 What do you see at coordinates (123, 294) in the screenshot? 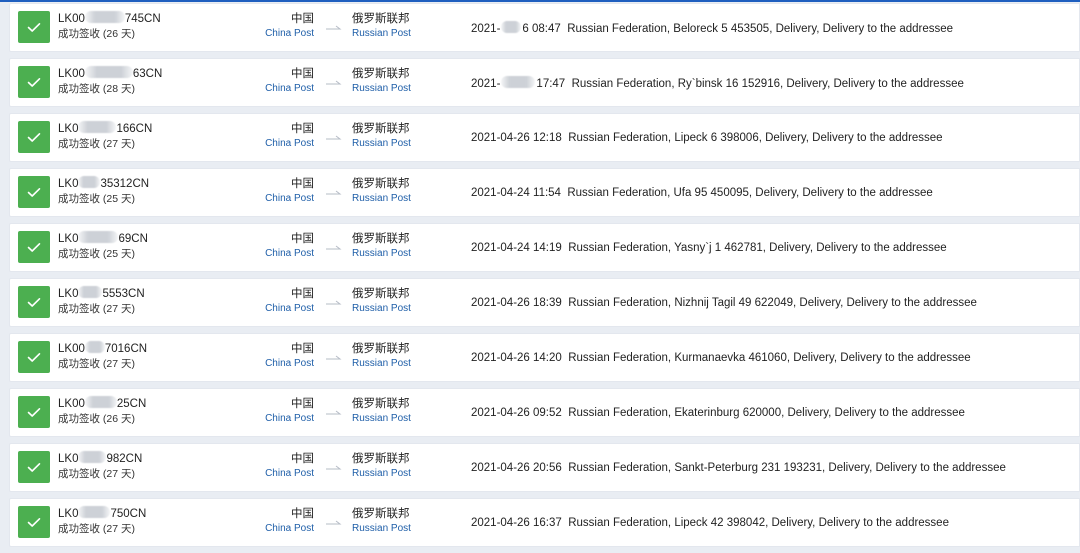
I see `tracking-number-end: 5553CN` at bounding box center [123, 294].